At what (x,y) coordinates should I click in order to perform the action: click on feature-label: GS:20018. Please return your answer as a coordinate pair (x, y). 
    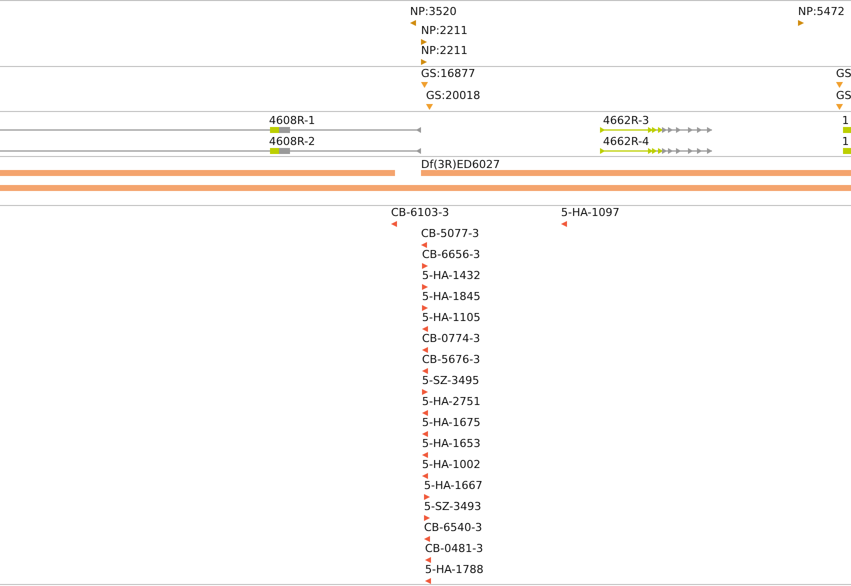
    Looking at the image, I should click on (453, 95).